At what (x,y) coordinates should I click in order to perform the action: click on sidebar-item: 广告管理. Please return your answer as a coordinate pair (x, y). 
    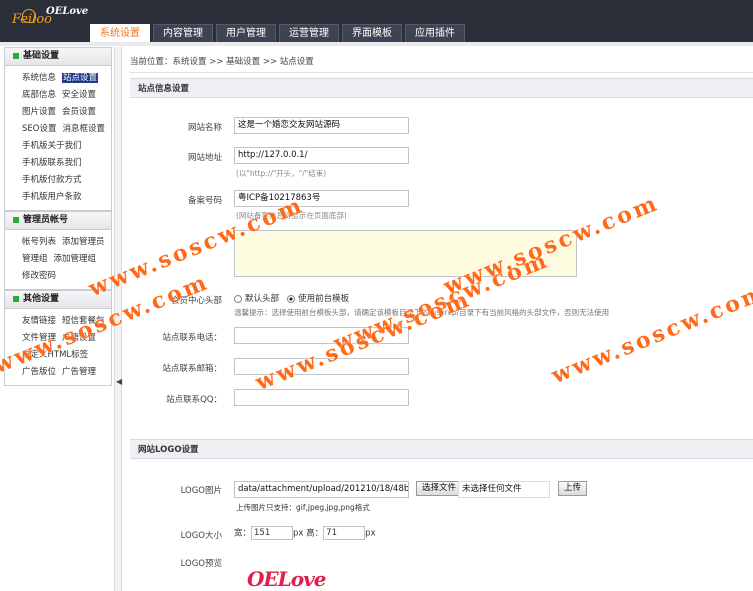
    Looking at the image, I should click on (79, 372).